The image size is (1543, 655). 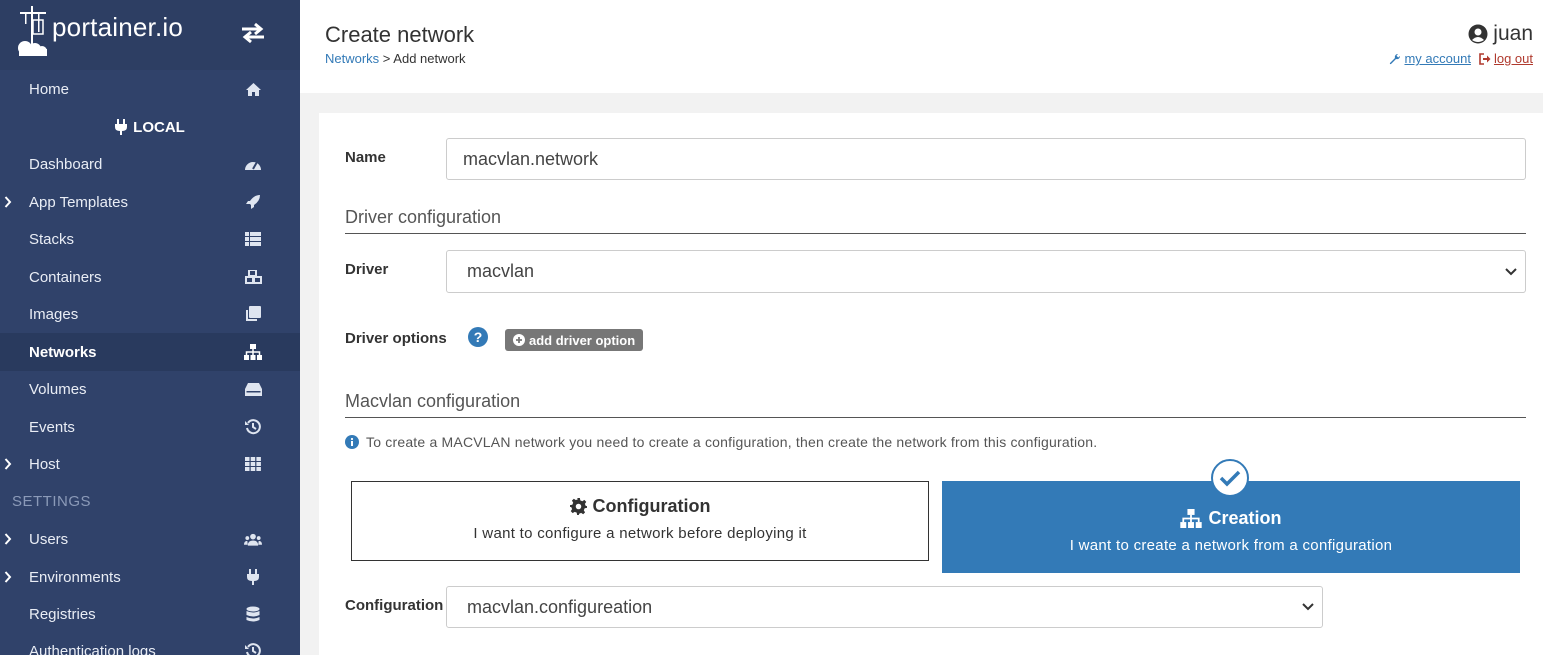 I want to click on creation-option-title: Creation, so click(x=1231, y=518).